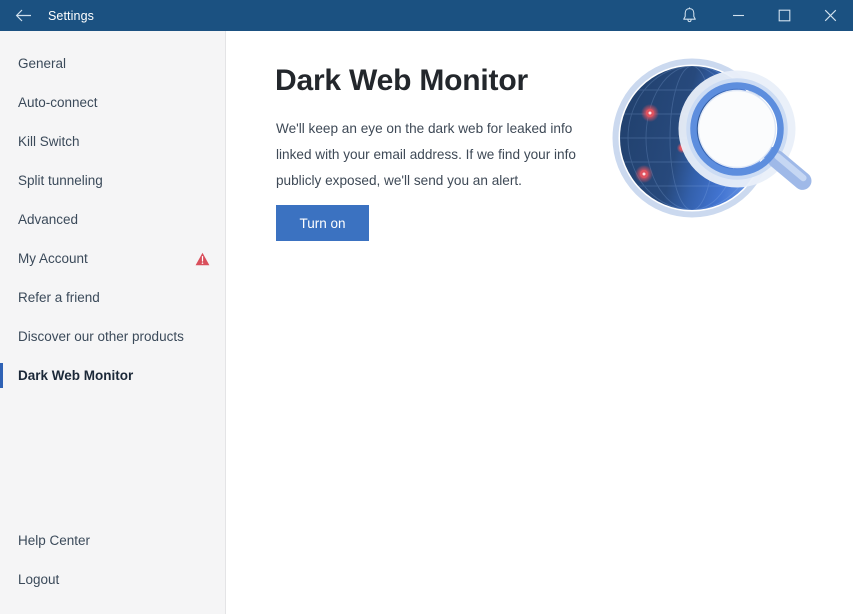  I want to click on dark-web-globe-magnifier-illustration, so click(720, 138).